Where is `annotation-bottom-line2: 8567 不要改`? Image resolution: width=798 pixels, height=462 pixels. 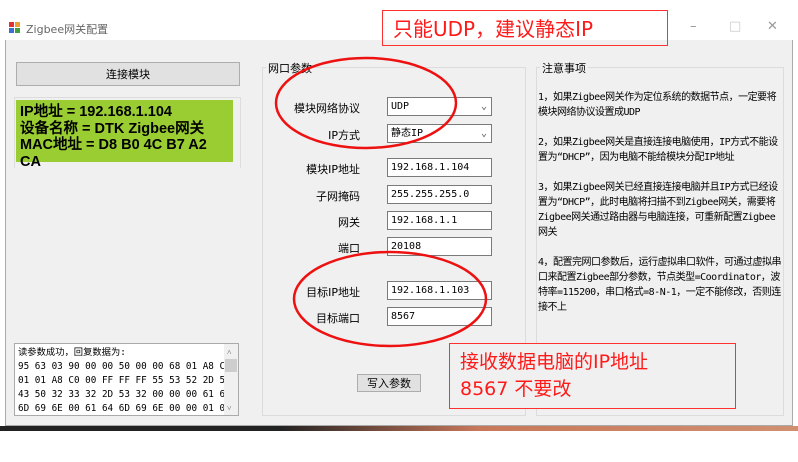 annotation-bottom-line2: 8567 不要改 is located at coordinates (516, 389).